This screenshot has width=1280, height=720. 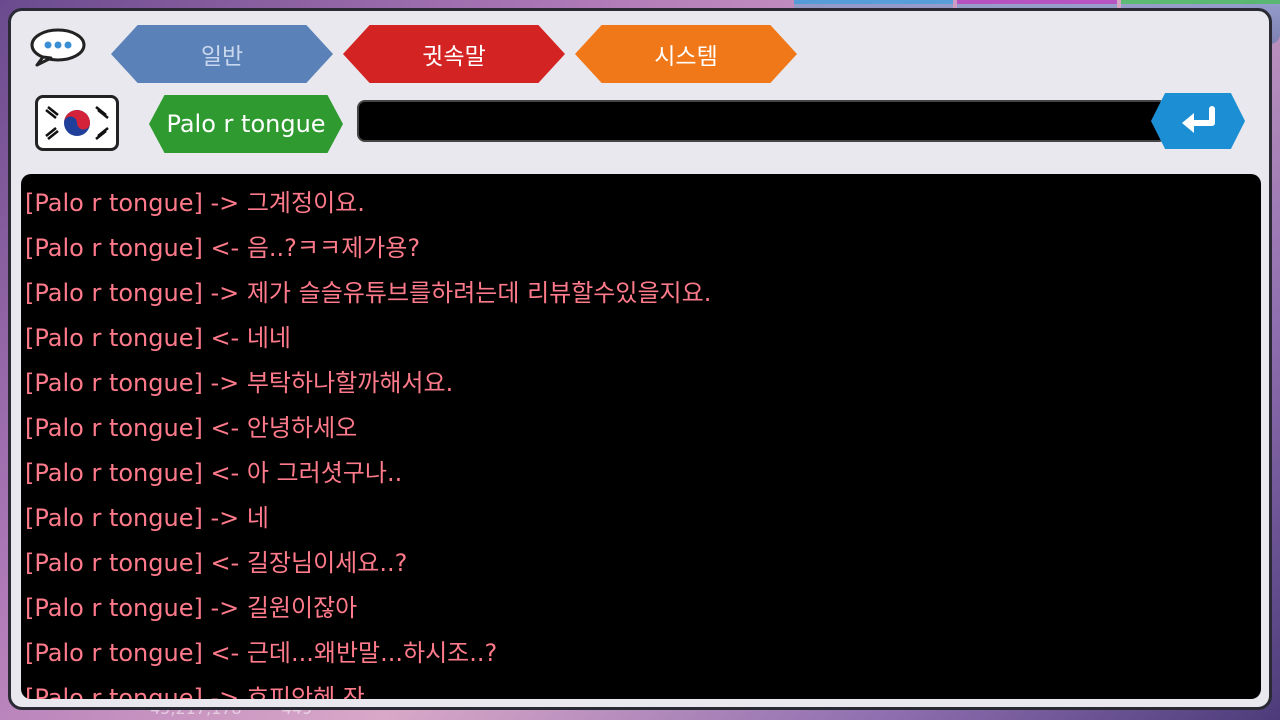 I want to click on language-flag-button, so click(x=77, y=123).